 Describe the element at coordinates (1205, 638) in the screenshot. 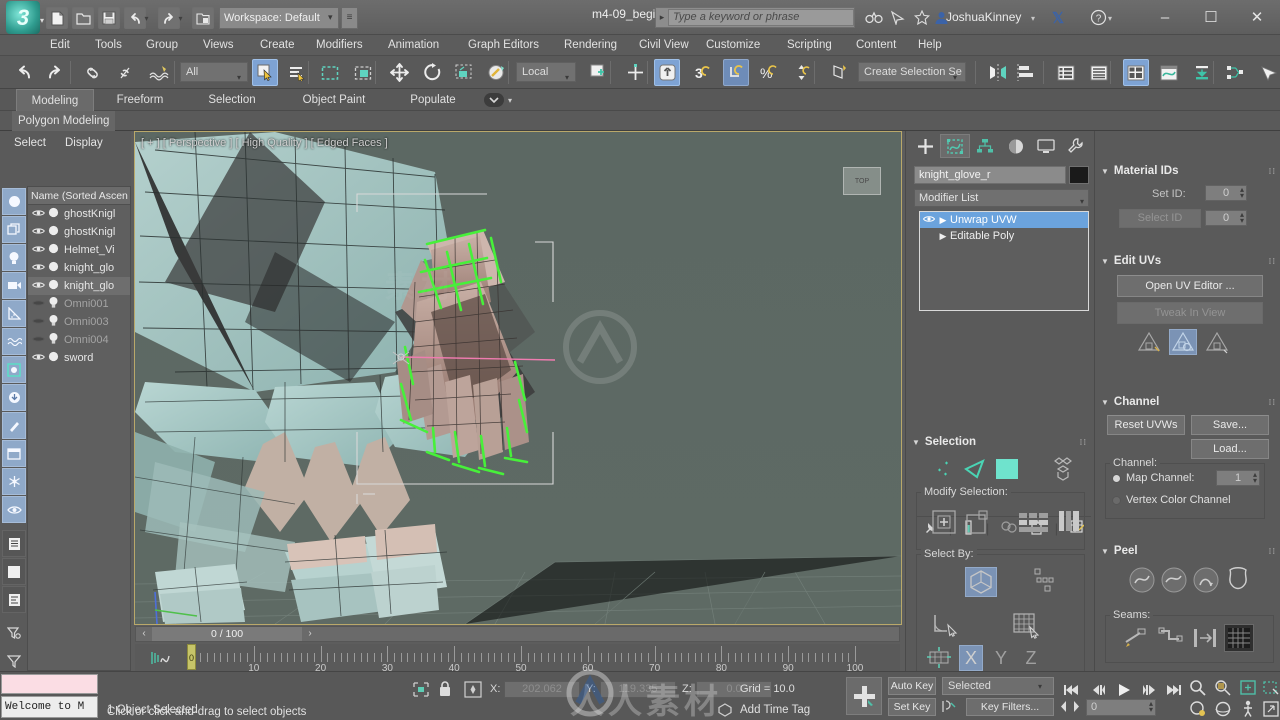

I see `expand-to-seams-button` at that location.